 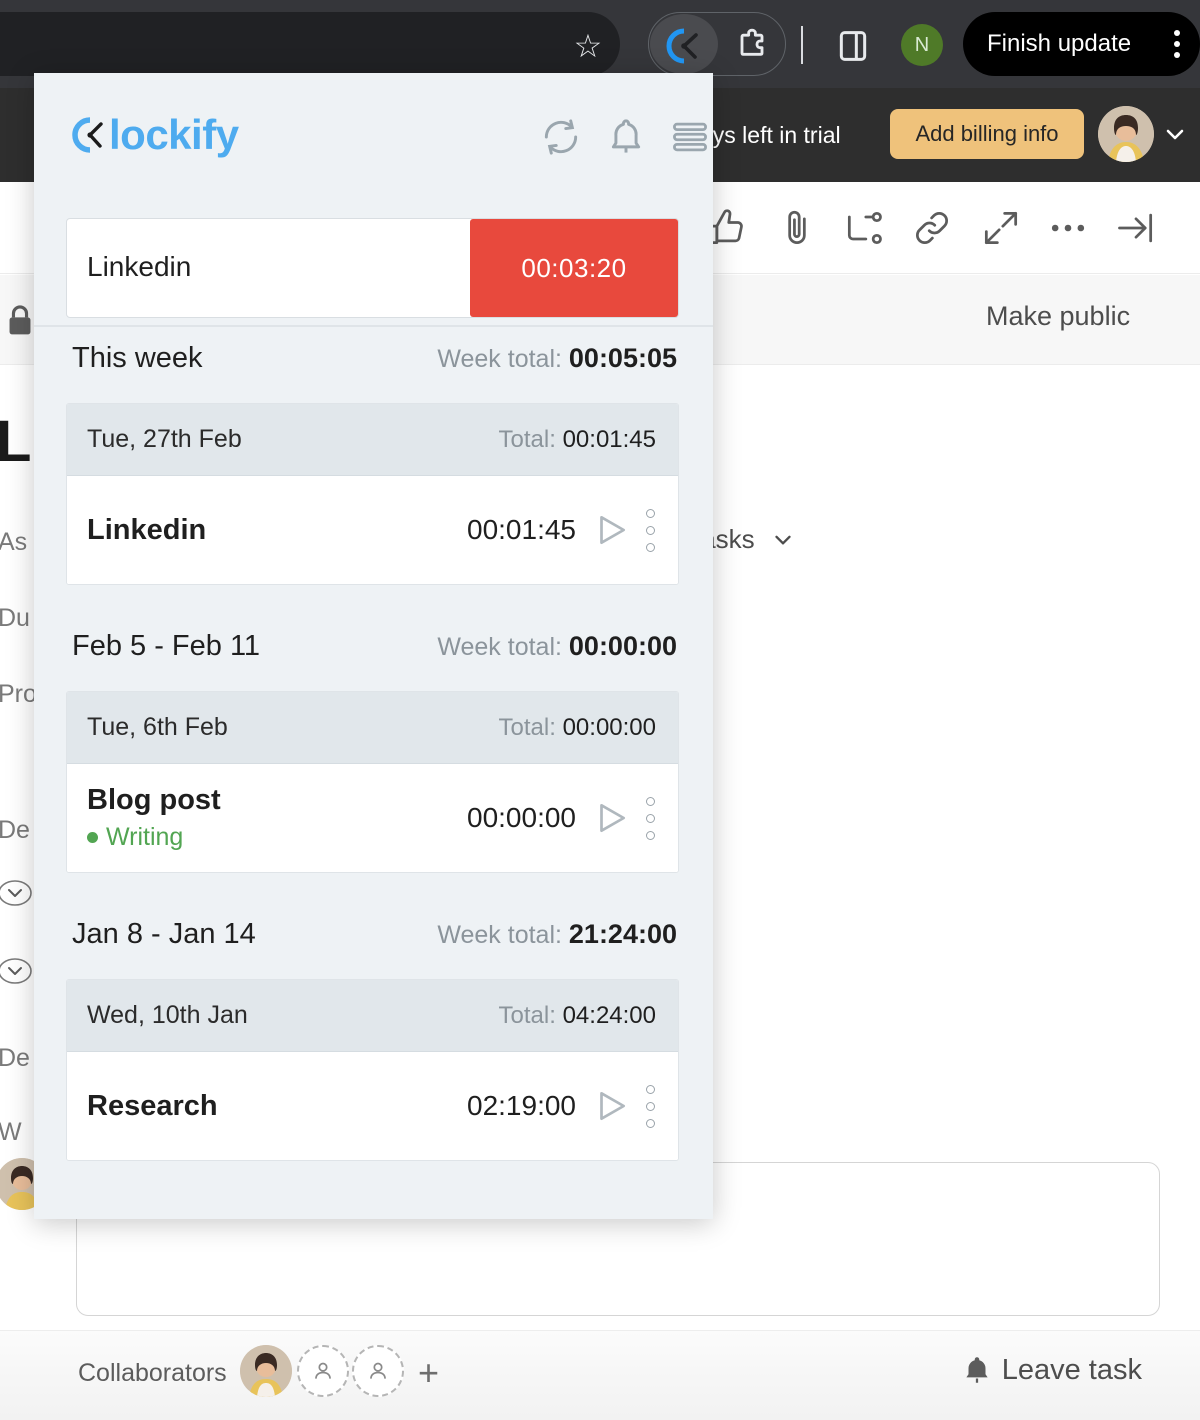 I want to click on finish-update-label: Finish update, so click(x=1059, y=43).